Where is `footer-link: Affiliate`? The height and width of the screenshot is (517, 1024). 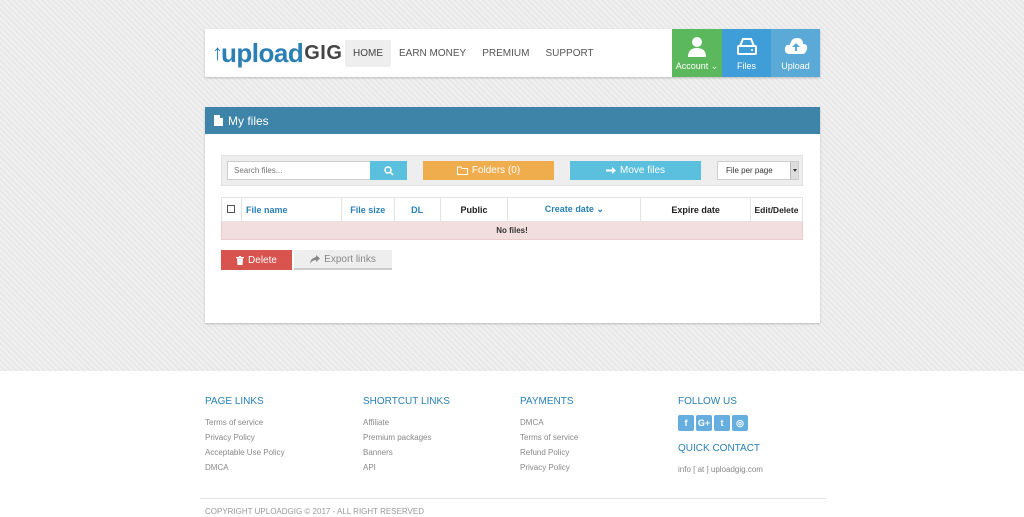
footer-link: Affiliate is located at coordinates (406, 422).